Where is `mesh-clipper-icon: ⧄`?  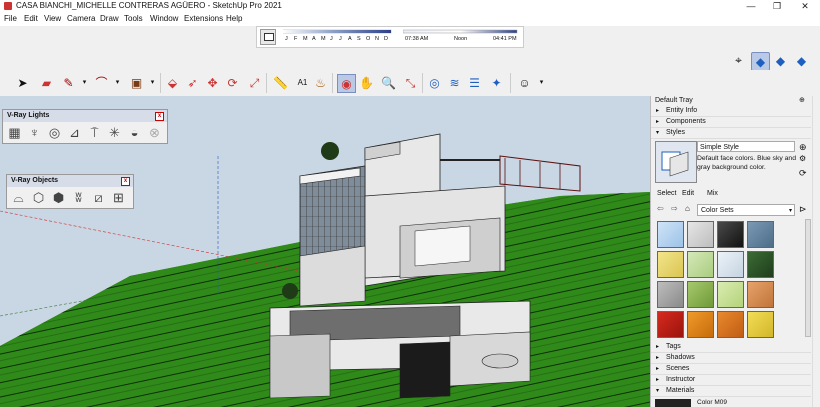
mesh-clipper-icon: ⧄ is located at coordinates (98, 198).